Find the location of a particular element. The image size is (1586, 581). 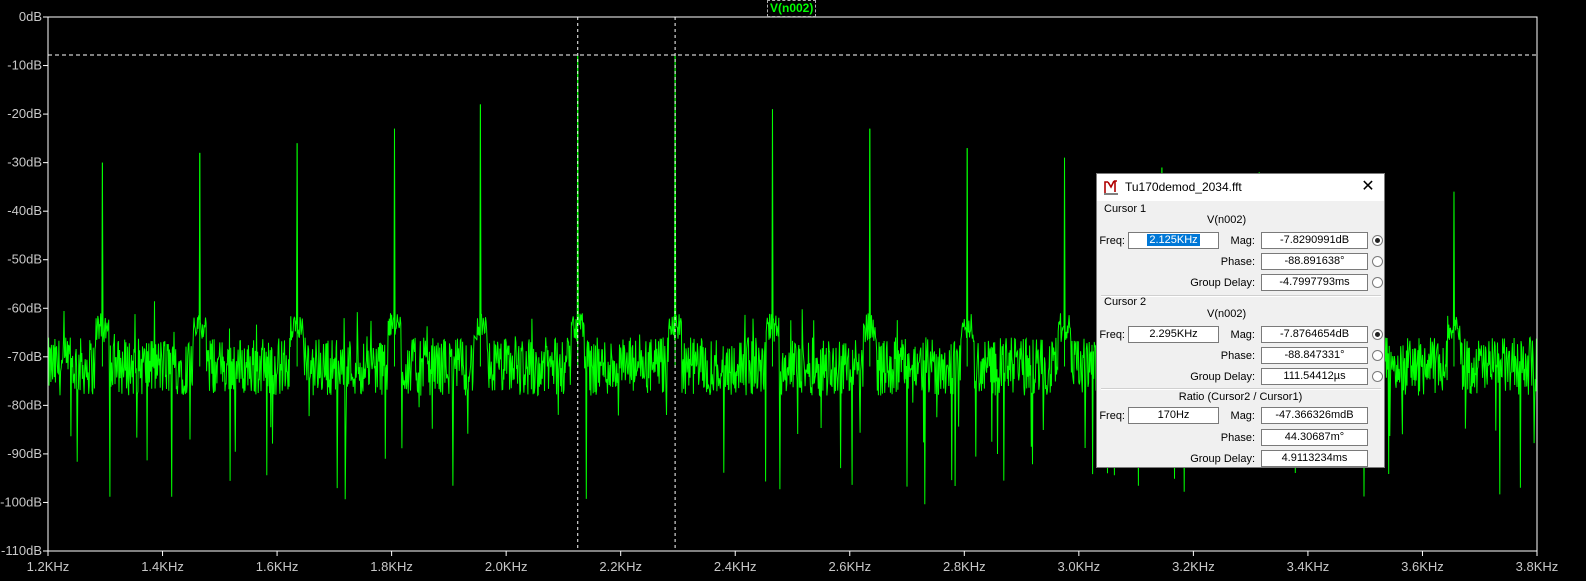

y-tick-label: -30dB is located at coordinates (24, 162).